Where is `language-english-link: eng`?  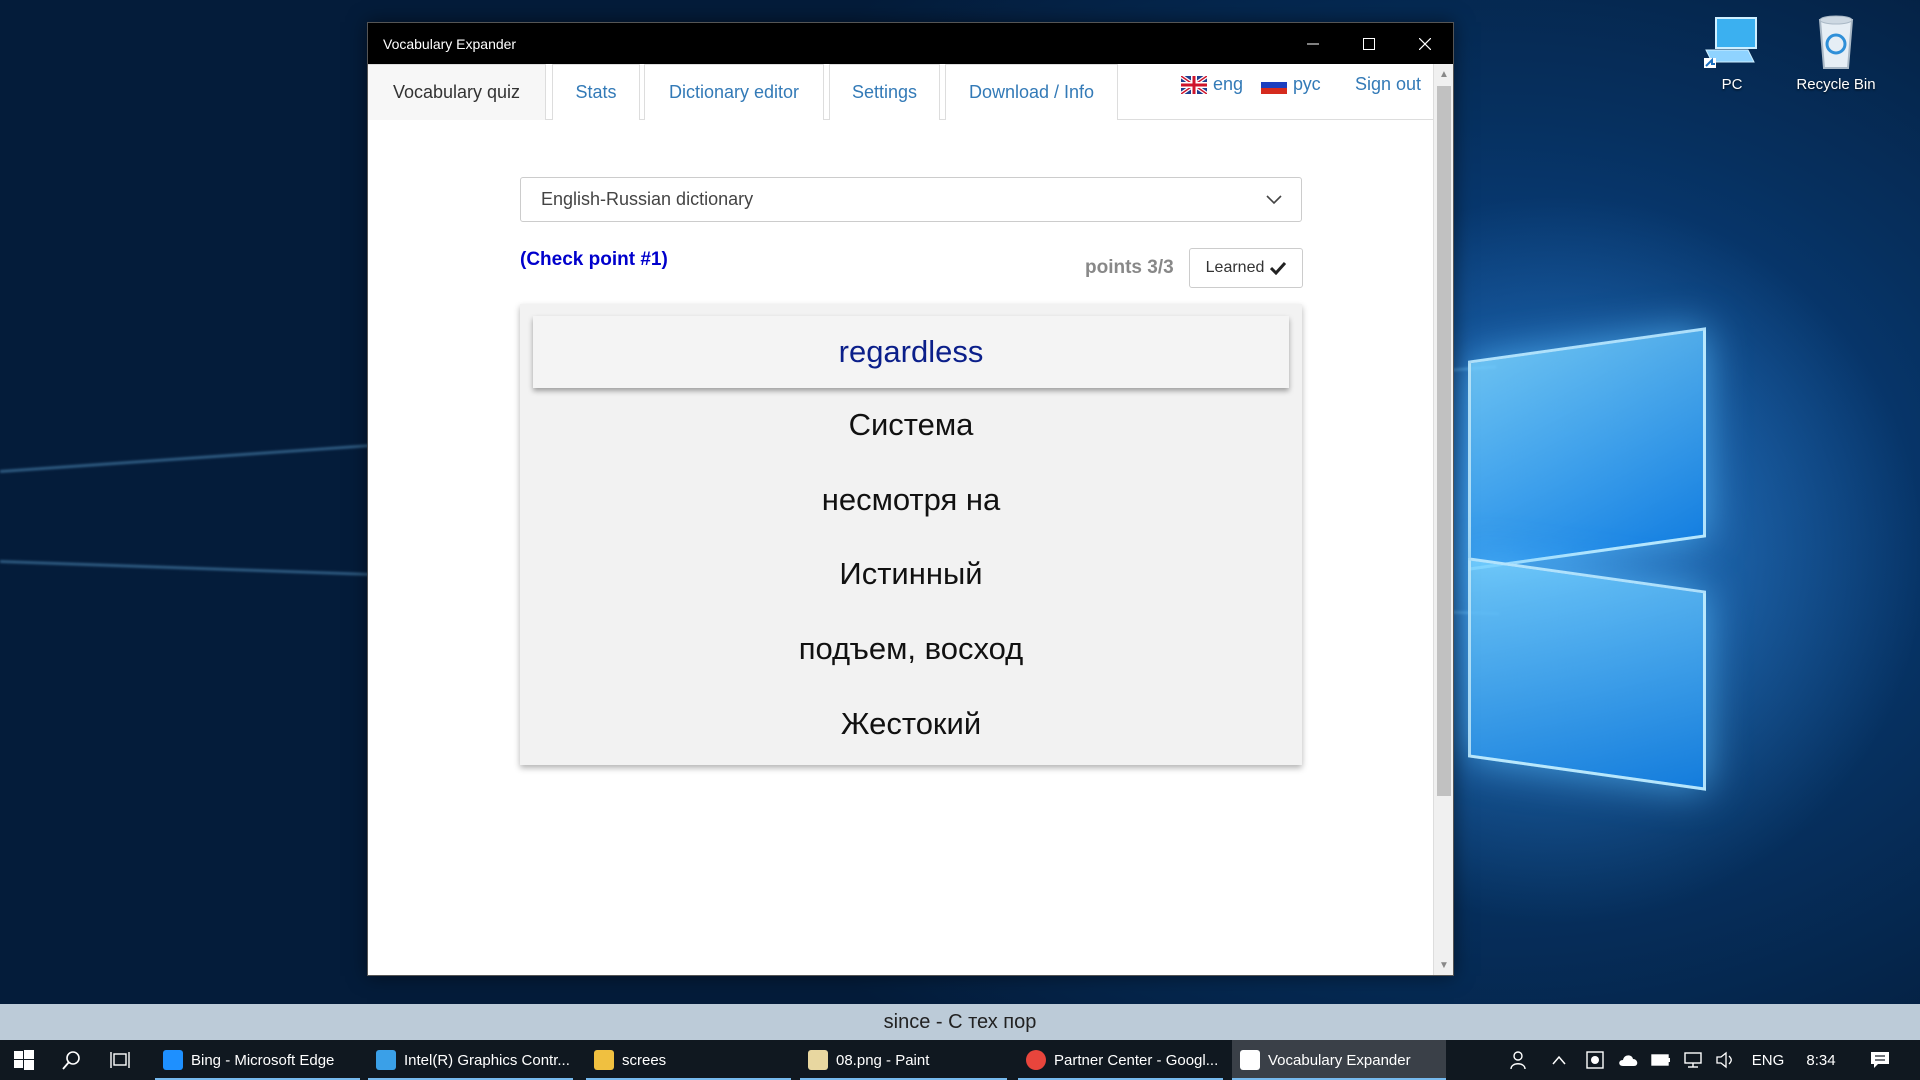
language-english-link: eng is located at coordinates (1212, 84).